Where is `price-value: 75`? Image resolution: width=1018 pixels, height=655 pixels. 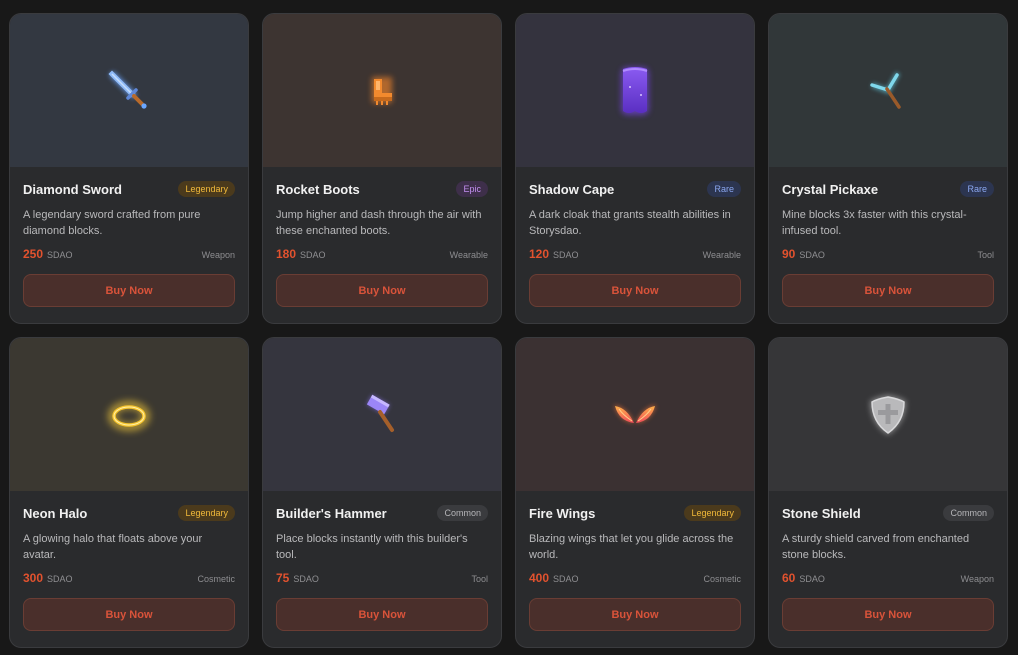
price-value: 75 is located at coordinates (283, 578).